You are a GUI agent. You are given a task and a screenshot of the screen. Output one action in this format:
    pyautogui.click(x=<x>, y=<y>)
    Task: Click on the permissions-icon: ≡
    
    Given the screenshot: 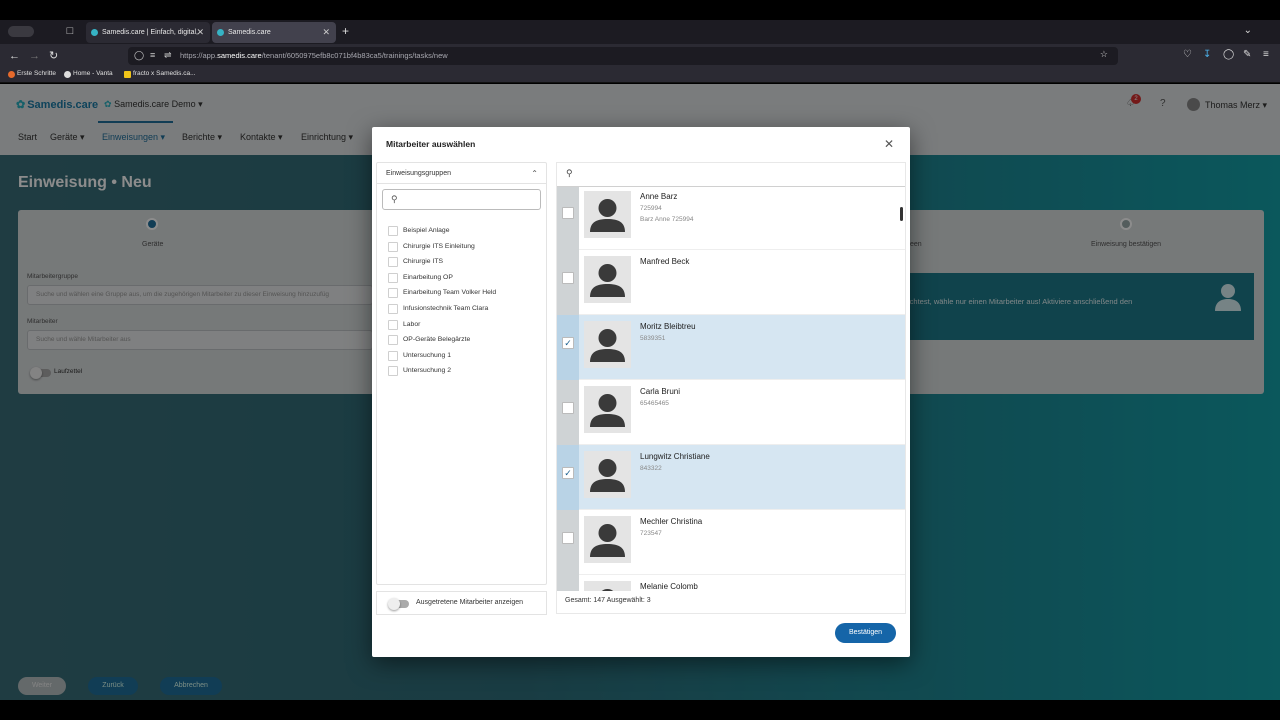 What is the action you would take?
    pyautogui.click(x=152, y=55)
    